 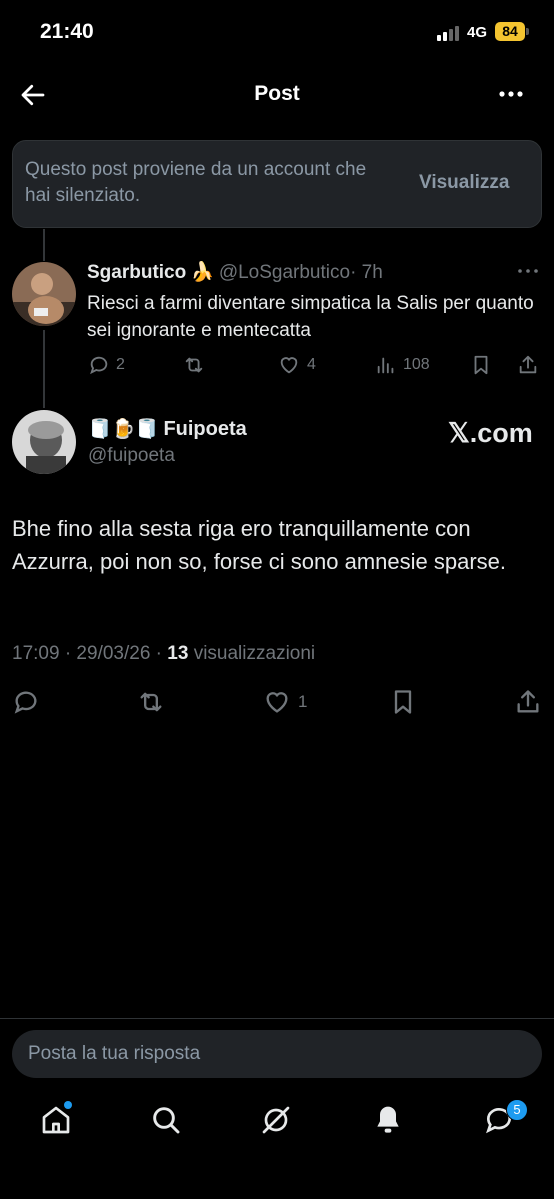 I want to click on reply-compose-box: Posta la tua risposta, so click(x=277, y=1054).